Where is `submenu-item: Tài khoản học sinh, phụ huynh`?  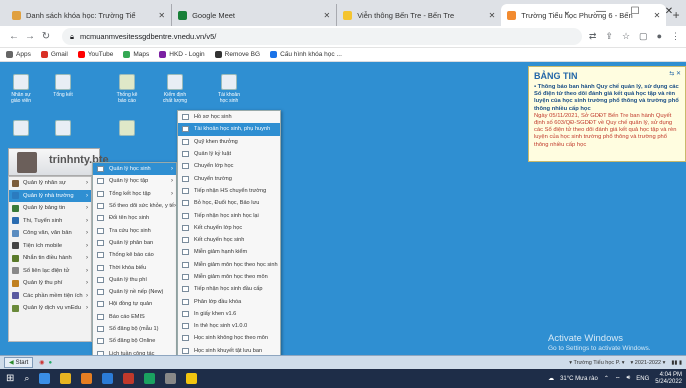
submenu-item: Tài khoản học sinh, phụ huynh is located at coordinates (229, 129).